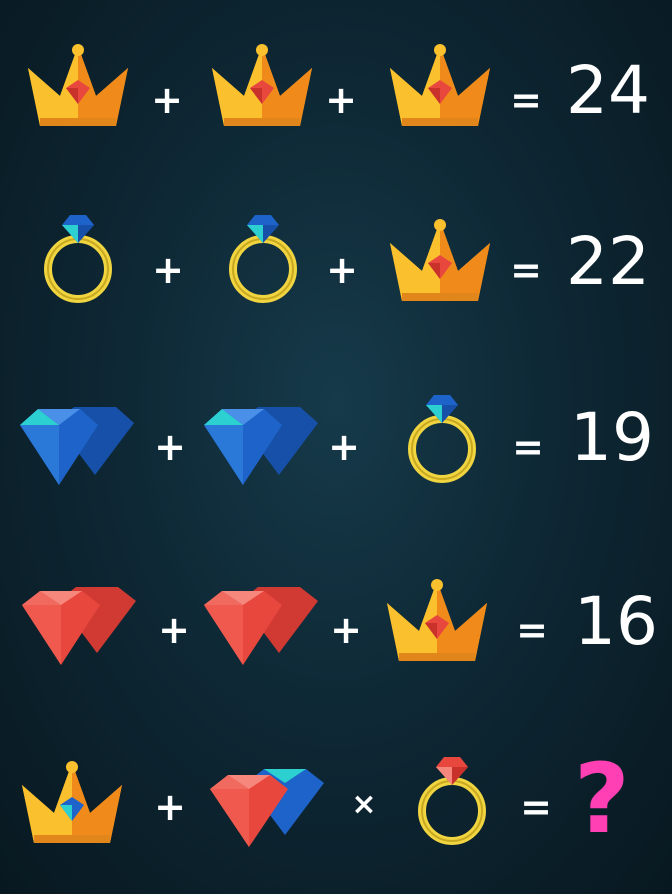 Image resolution: width=672 pixels, height=894 pixels. I want to click on ring-red-gem-icon, so click(452, 799).